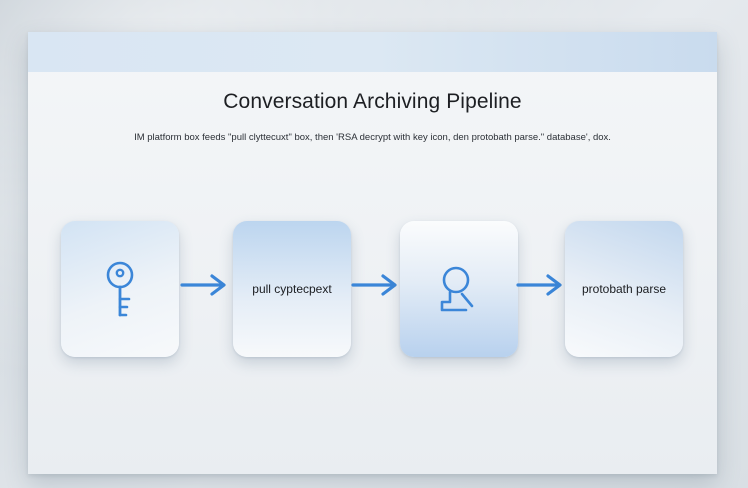 Image resolution: width=748 pixels, height=488 pixels. I want to click on node-pull: pull cyptecpext, so click(292, 289).